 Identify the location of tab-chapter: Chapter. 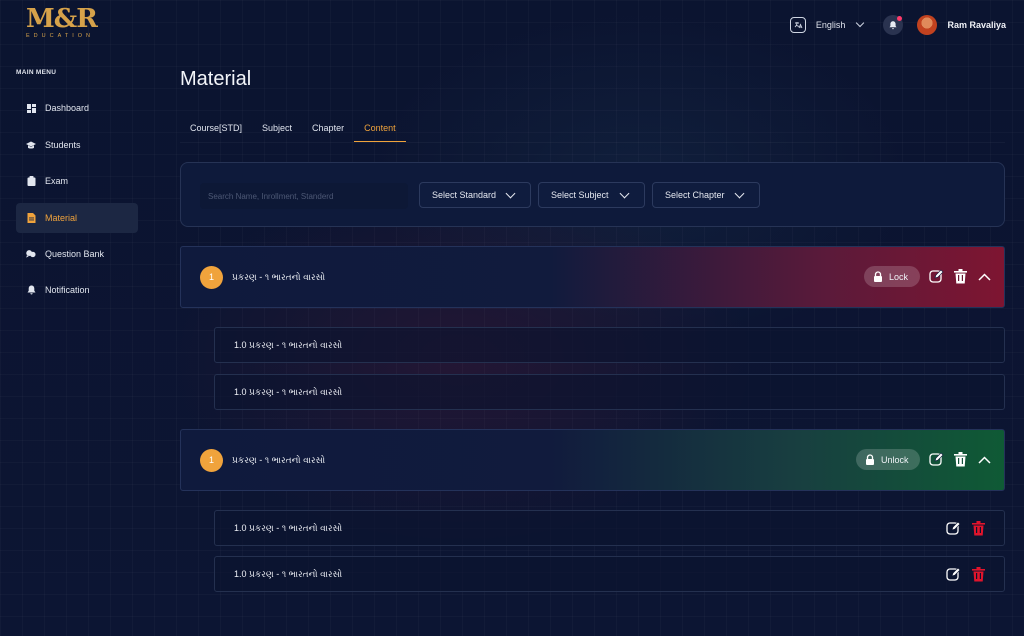
(328, 130).